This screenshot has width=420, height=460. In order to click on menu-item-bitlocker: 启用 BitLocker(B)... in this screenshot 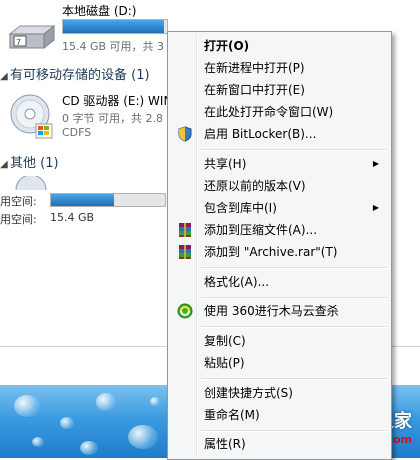, I will do `click(279, 134)`.